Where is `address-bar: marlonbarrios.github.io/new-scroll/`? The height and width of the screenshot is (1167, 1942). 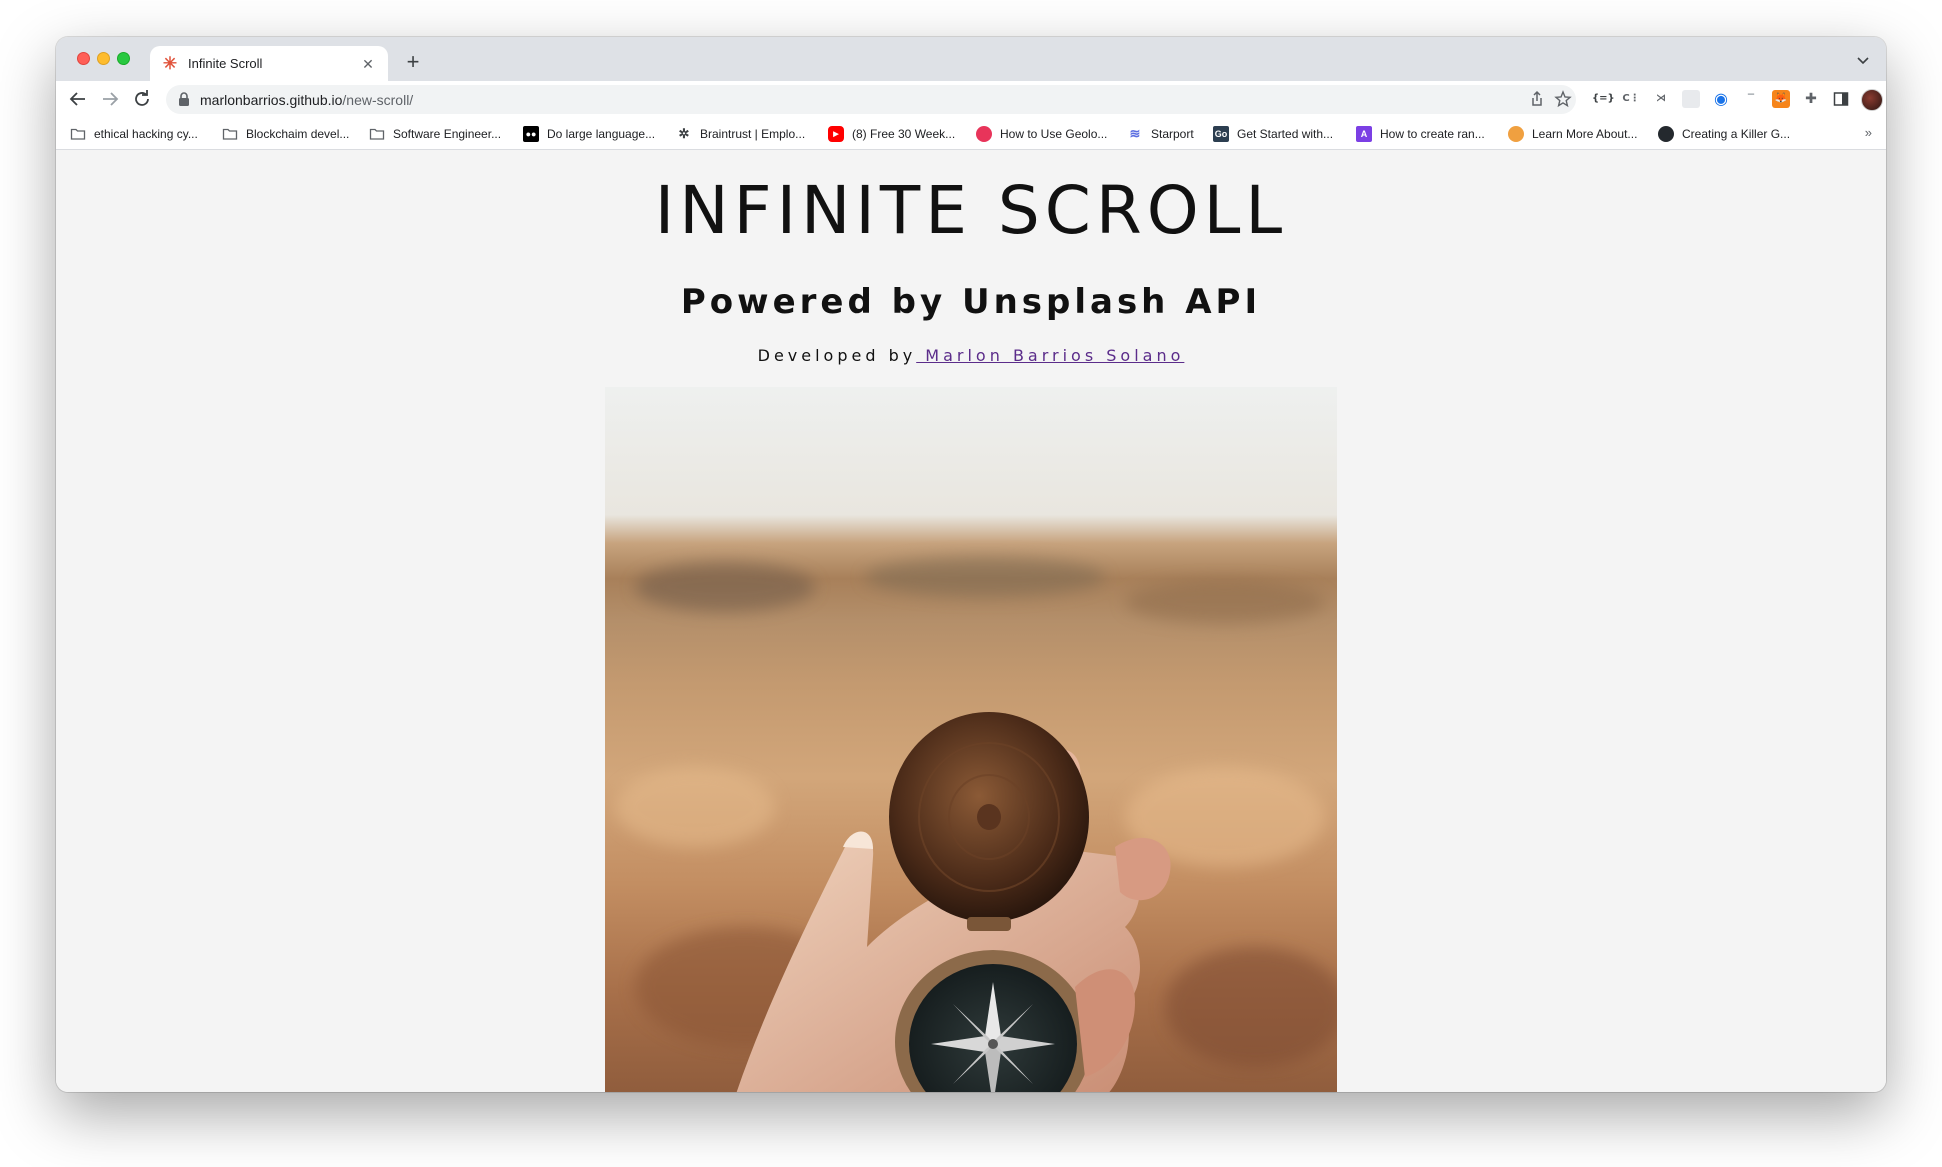
address-bar: marlonbarrios.github.io/new-scroll/ is located at coordinates (871, 99).